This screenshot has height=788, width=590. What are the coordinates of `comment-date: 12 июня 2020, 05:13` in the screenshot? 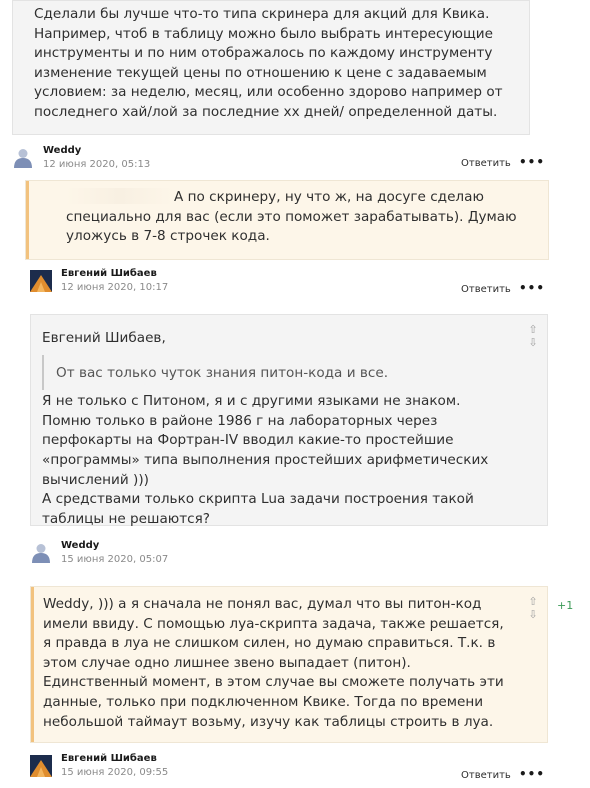 It's located at (97, 164).